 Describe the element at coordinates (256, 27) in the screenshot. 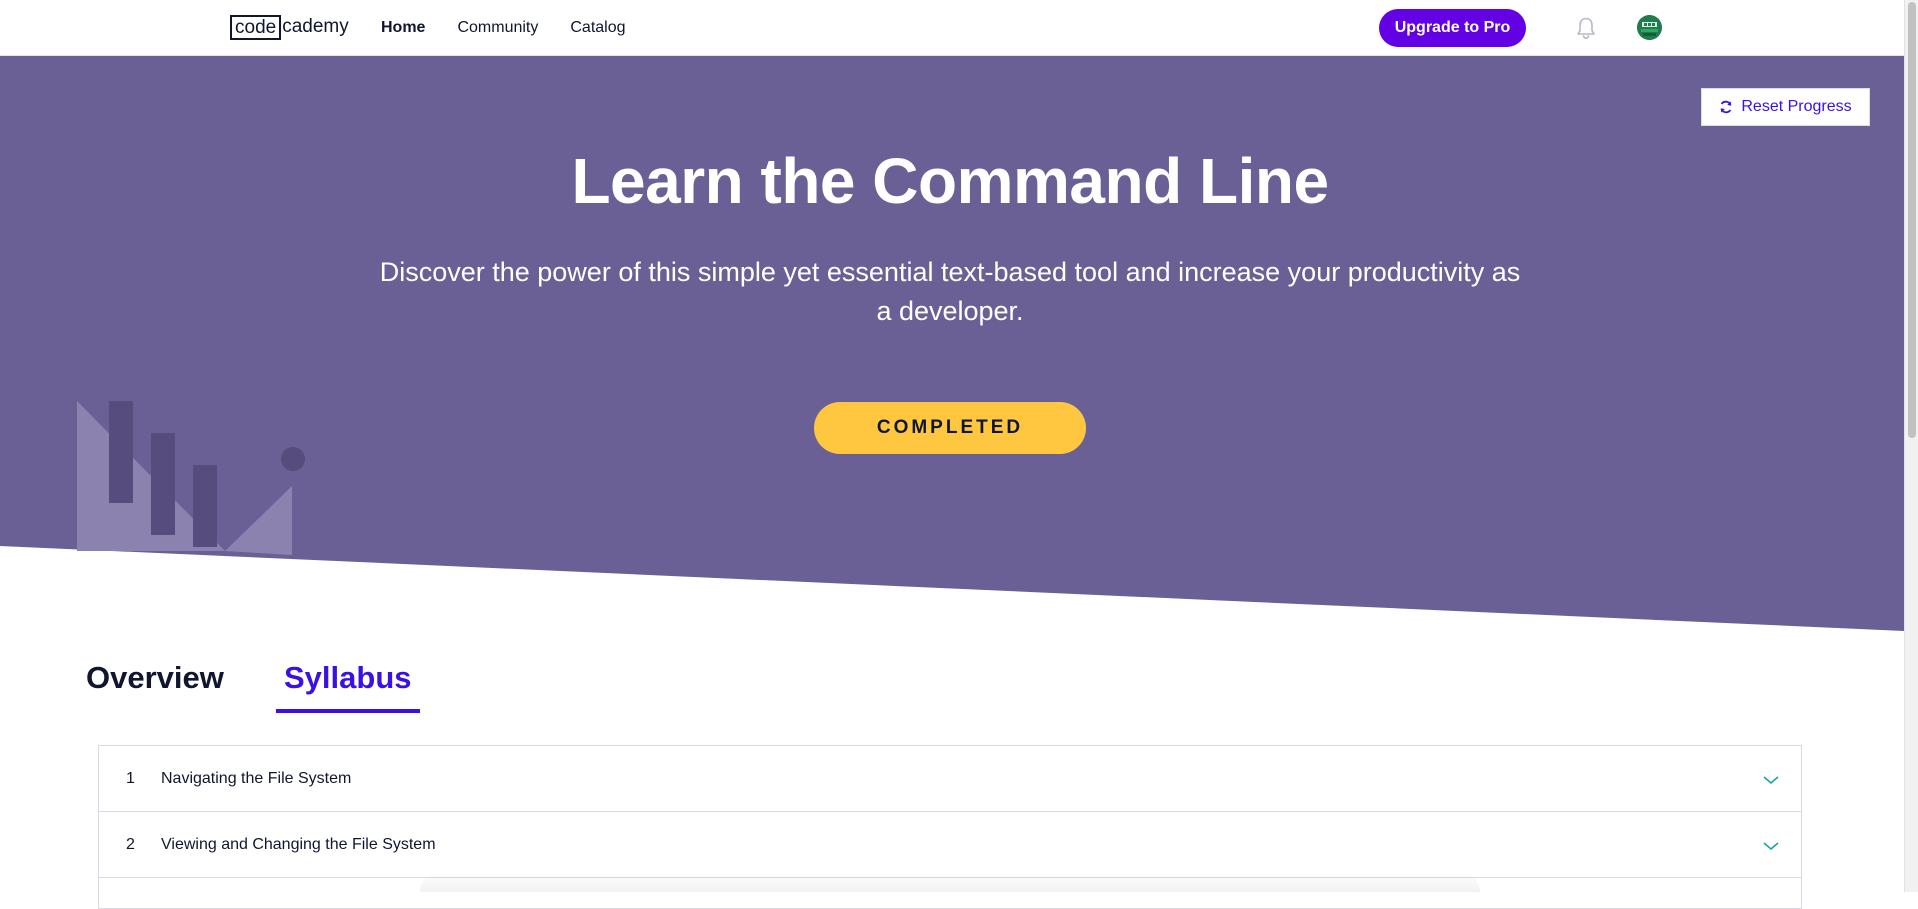

I see `logo-code-text: code` at that location.